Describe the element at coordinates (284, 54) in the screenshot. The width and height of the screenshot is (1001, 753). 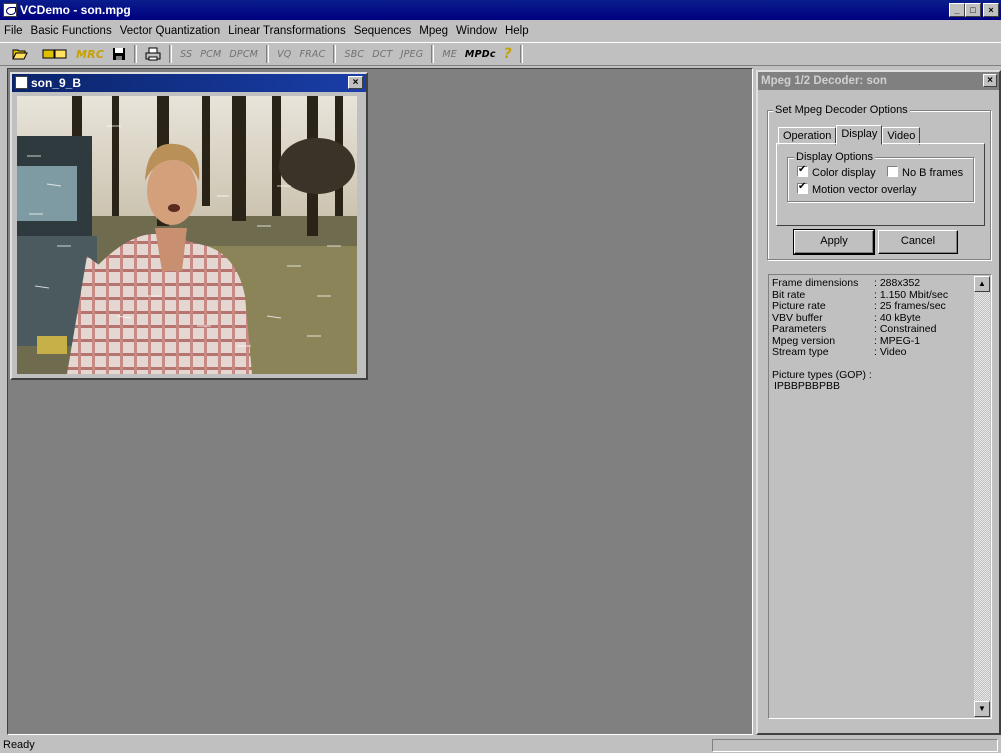
I see `vq-button: VQ` at that location.